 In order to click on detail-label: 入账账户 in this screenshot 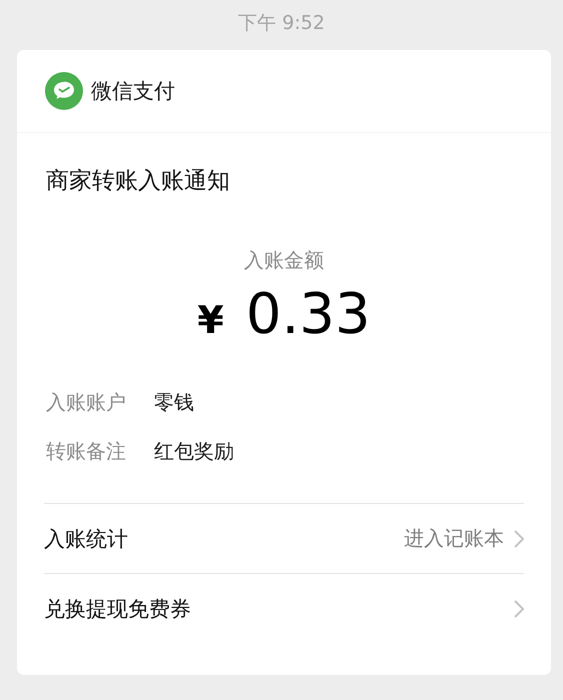, I will do `click(86, 402)`.